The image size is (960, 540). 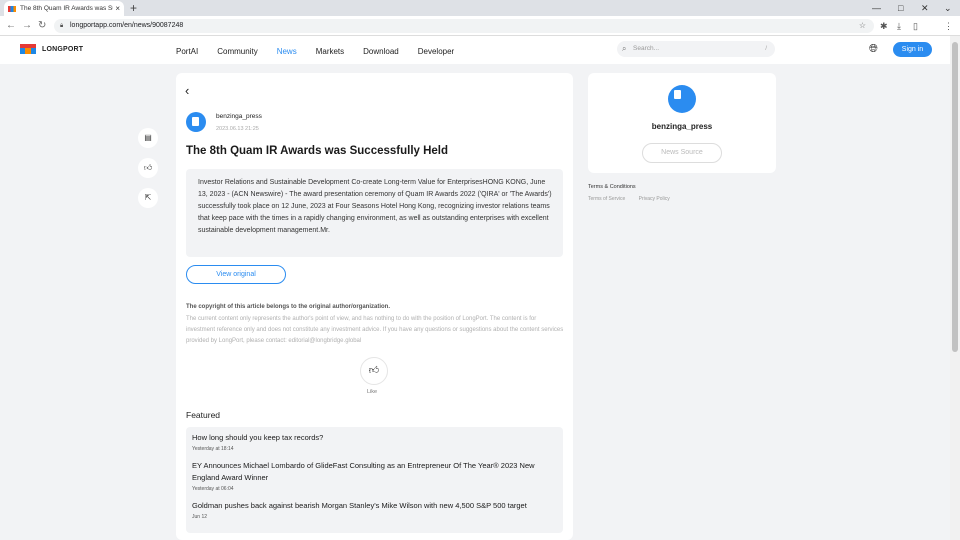 I want to click on tab-search-icon: ⌄, so click(x=948, y=8).